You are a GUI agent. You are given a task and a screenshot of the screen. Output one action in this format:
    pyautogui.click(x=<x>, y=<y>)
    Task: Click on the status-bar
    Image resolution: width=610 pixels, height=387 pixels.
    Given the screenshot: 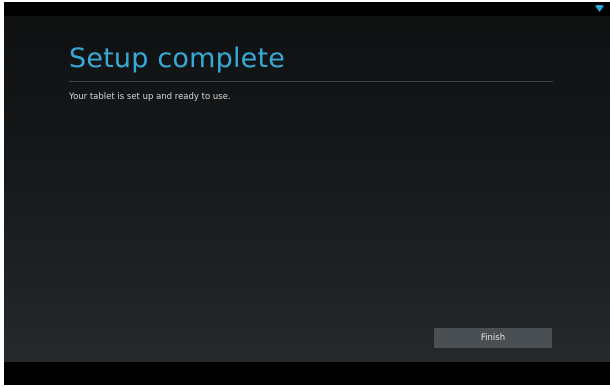 What is the action you would take?
    pyautogui.click(x=307, y=9)
    